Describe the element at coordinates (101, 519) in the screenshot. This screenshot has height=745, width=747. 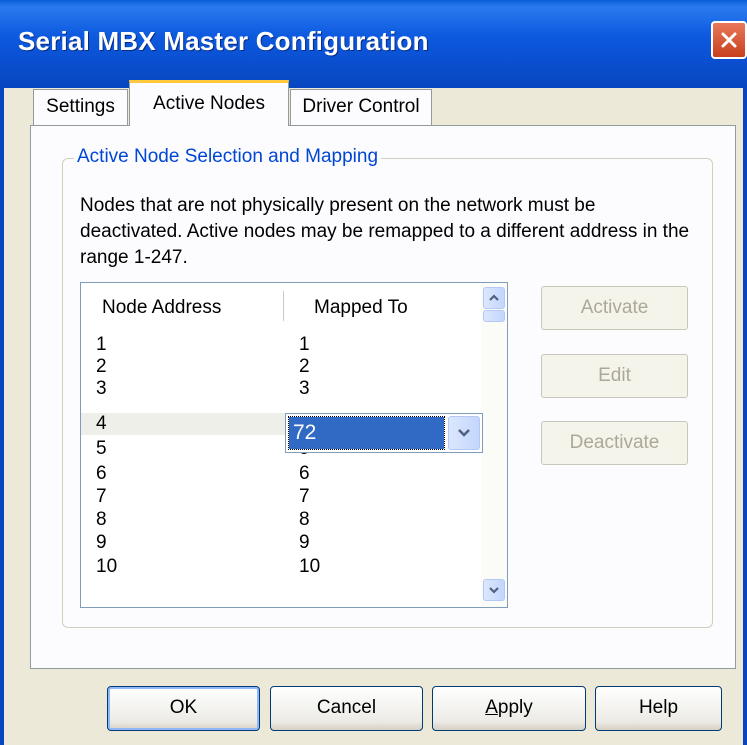
I see `node-address-cell: 8` at that location.